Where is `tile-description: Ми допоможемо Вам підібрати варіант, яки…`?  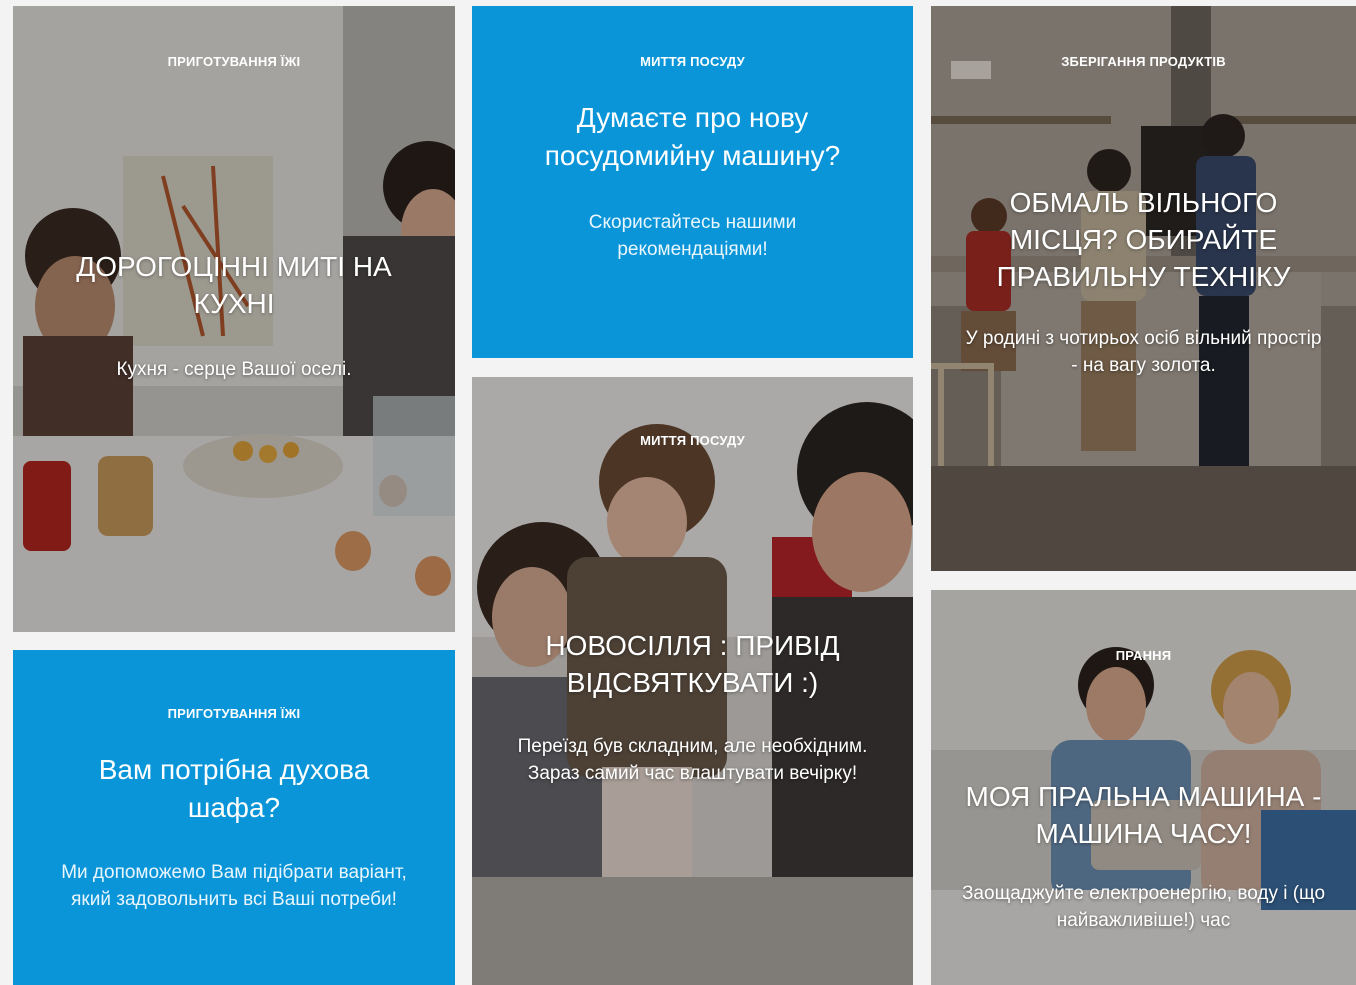
tile-description: Ми допоможемо Вам підібрати варіант, яки… is located at coordinates (234, 886).